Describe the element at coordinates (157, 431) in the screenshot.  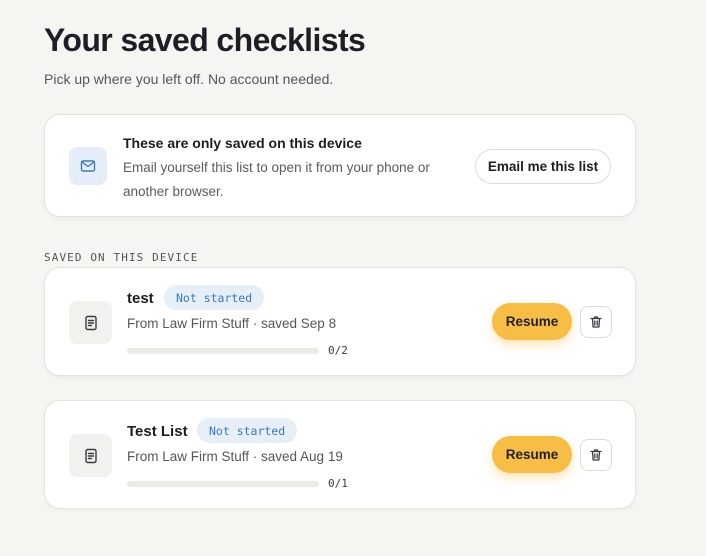
I see `checklist-name: Test List` at that location.